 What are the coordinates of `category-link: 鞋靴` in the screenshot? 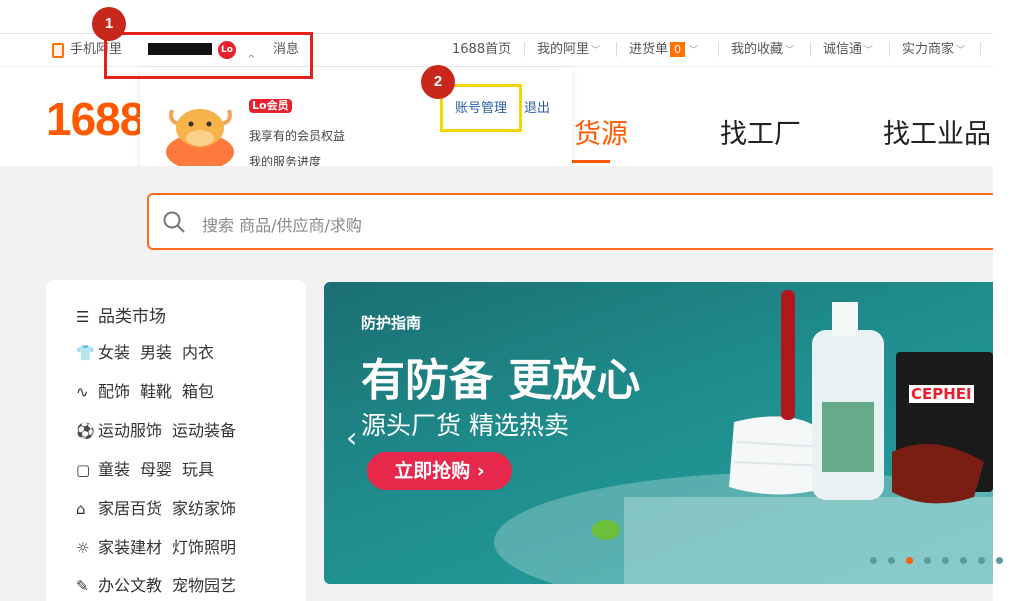 It's located at (156, 391).